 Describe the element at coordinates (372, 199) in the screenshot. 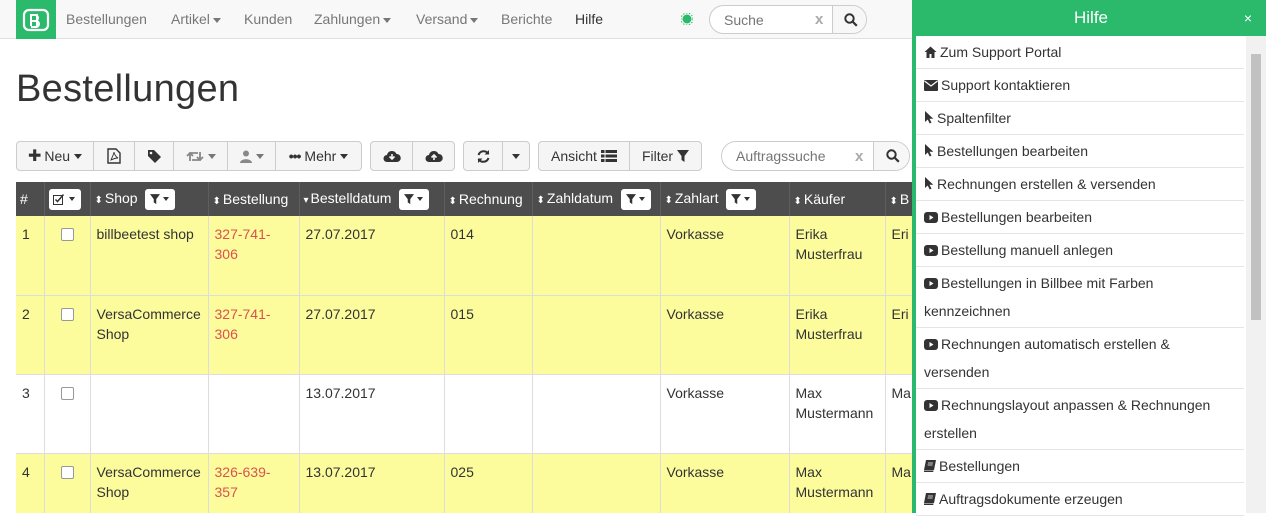

I see `header-order-date: ▾ Bestelldatum` at that location.